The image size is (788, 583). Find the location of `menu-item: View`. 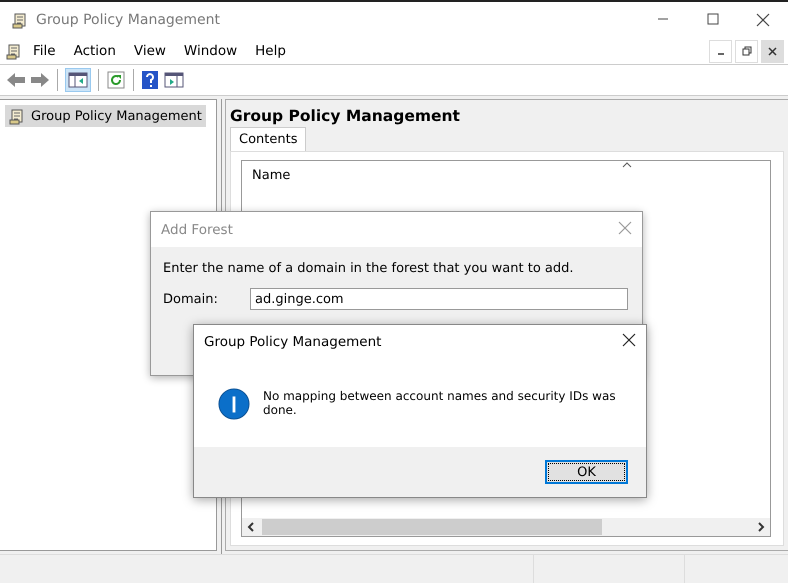

menu-item: View is located at coordinates (149, 51).